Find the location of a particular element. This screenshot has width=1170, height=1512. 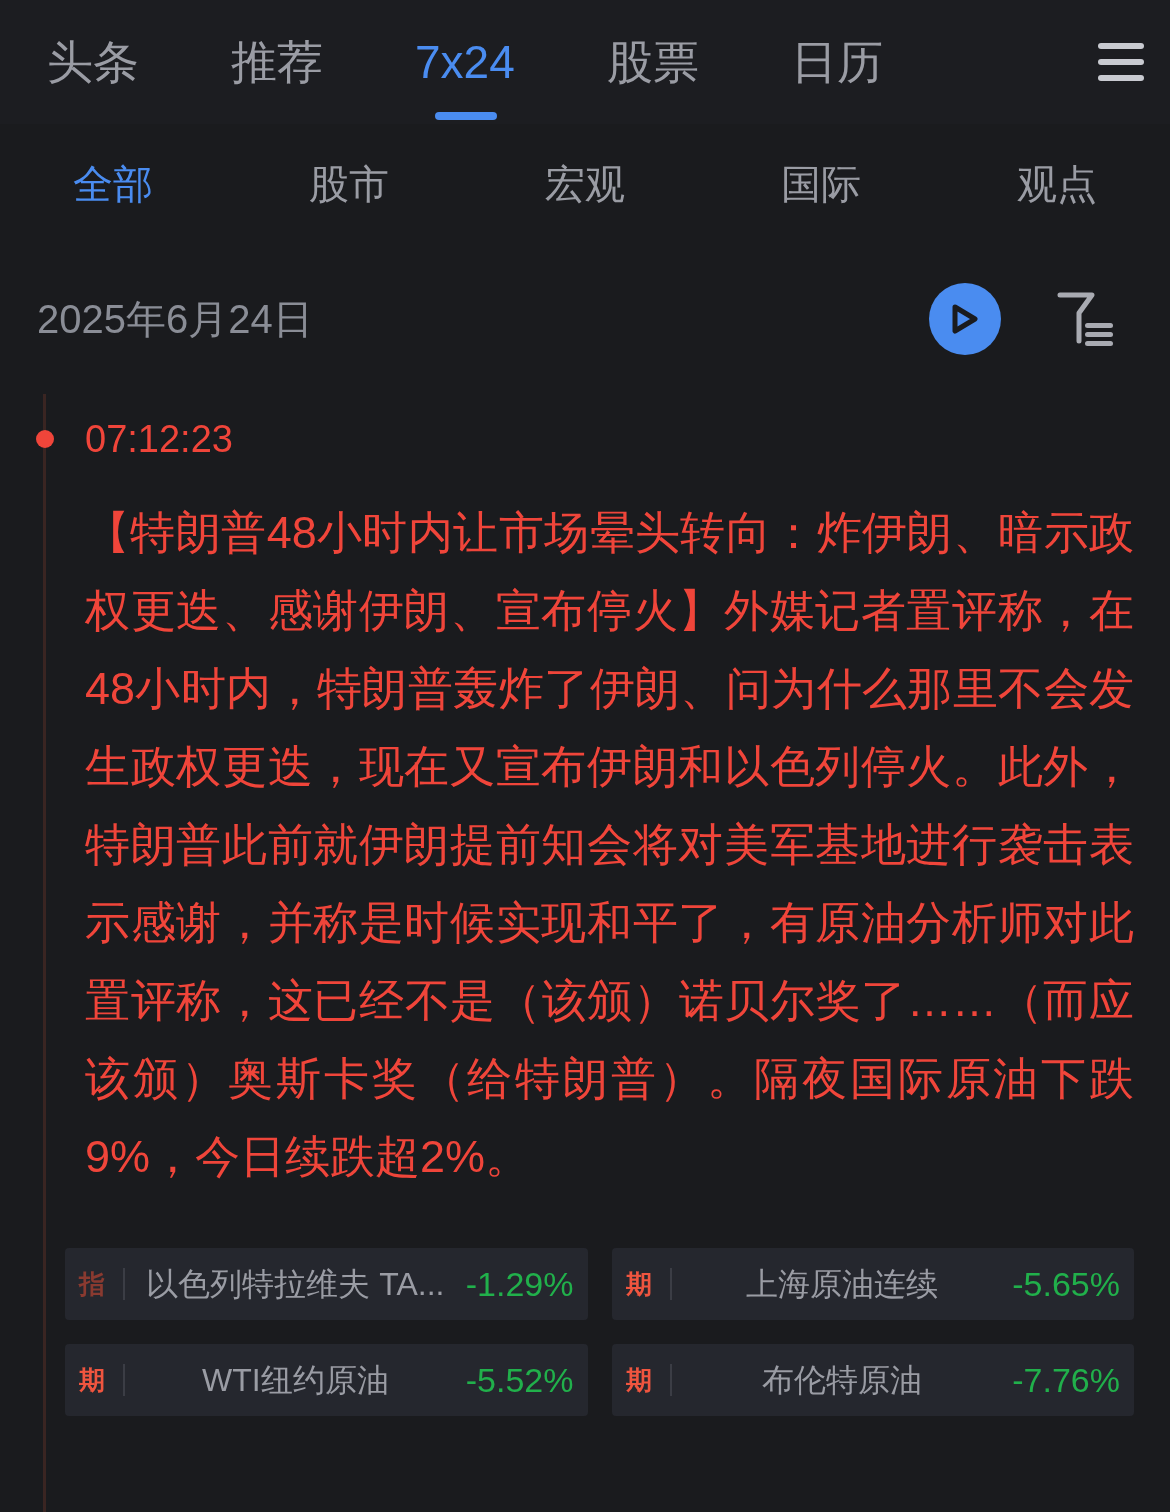

quote-card: 期 上海原油连续 -5.65% is located at coordinates (872, 1284).